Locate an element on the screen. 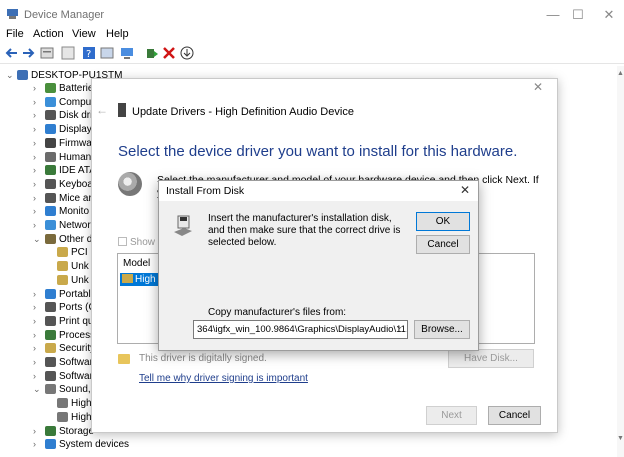  update-driver-icon is located at coordinates (152, 53).